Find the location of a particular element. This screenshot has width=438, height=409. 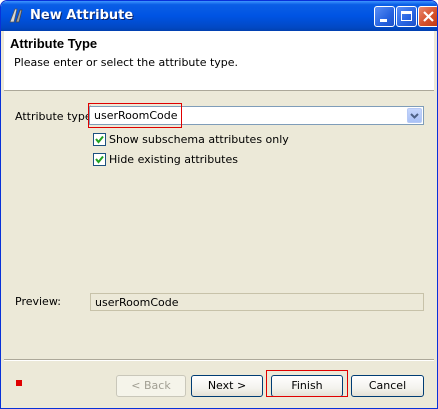

hide-existing-checkbox is located at coordinates (99, 159).